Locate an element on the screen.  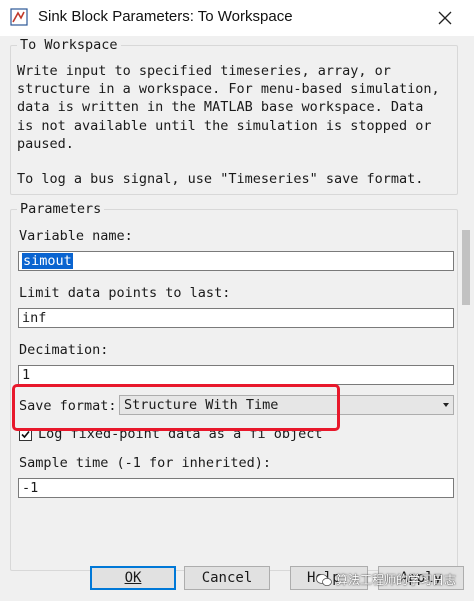
checkmark-icon is located at coordinates (25, 434).